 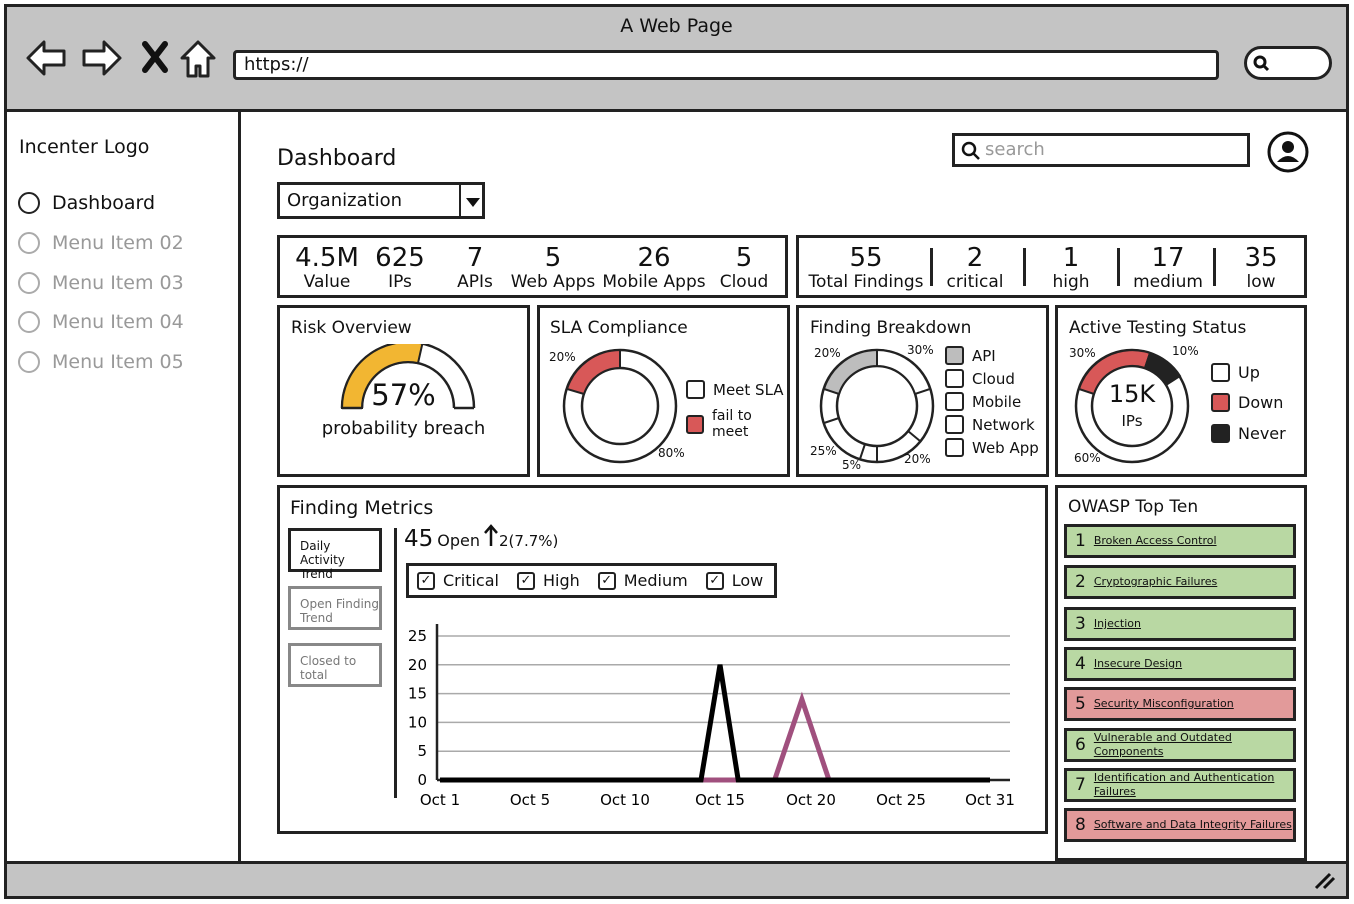 What do you see at coordinates (1080, 704) in the screenshot?
I see `owasp-rank: 5` at bounding box center [1080, 704].